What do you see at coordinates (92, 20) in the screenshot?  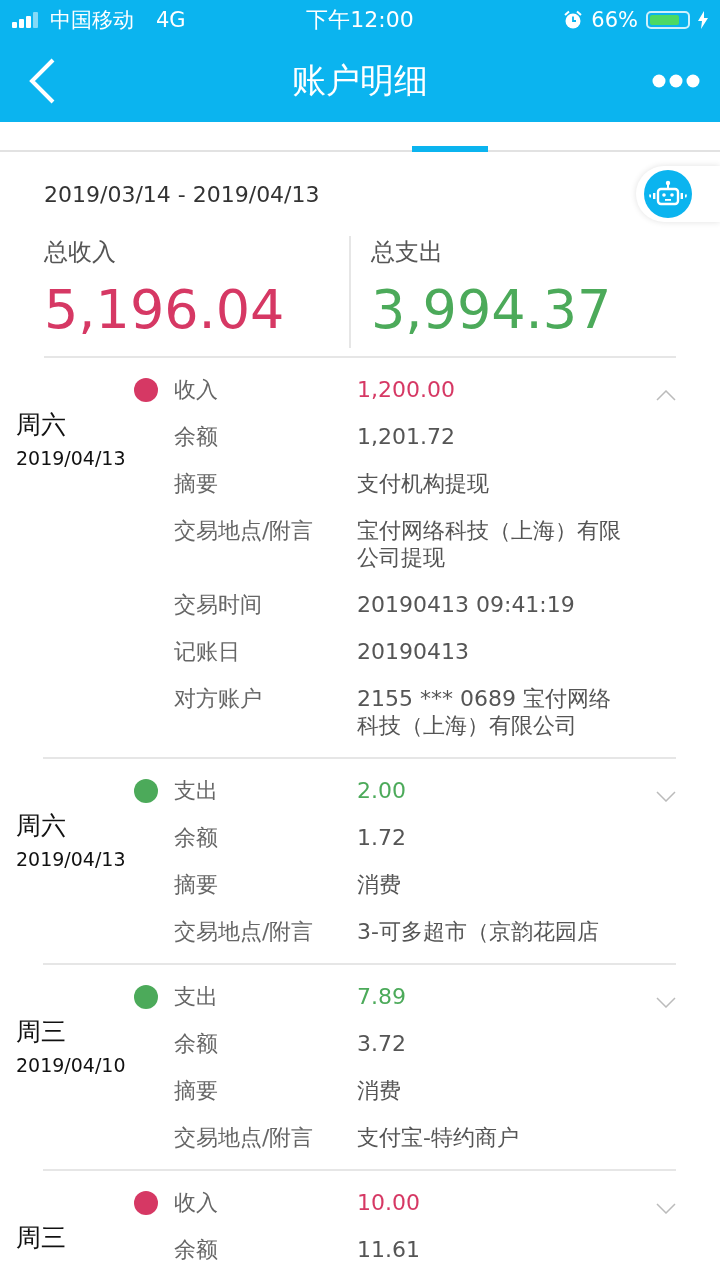 I see `carrier-name: 中国移动` at bounding box center [92, 20].